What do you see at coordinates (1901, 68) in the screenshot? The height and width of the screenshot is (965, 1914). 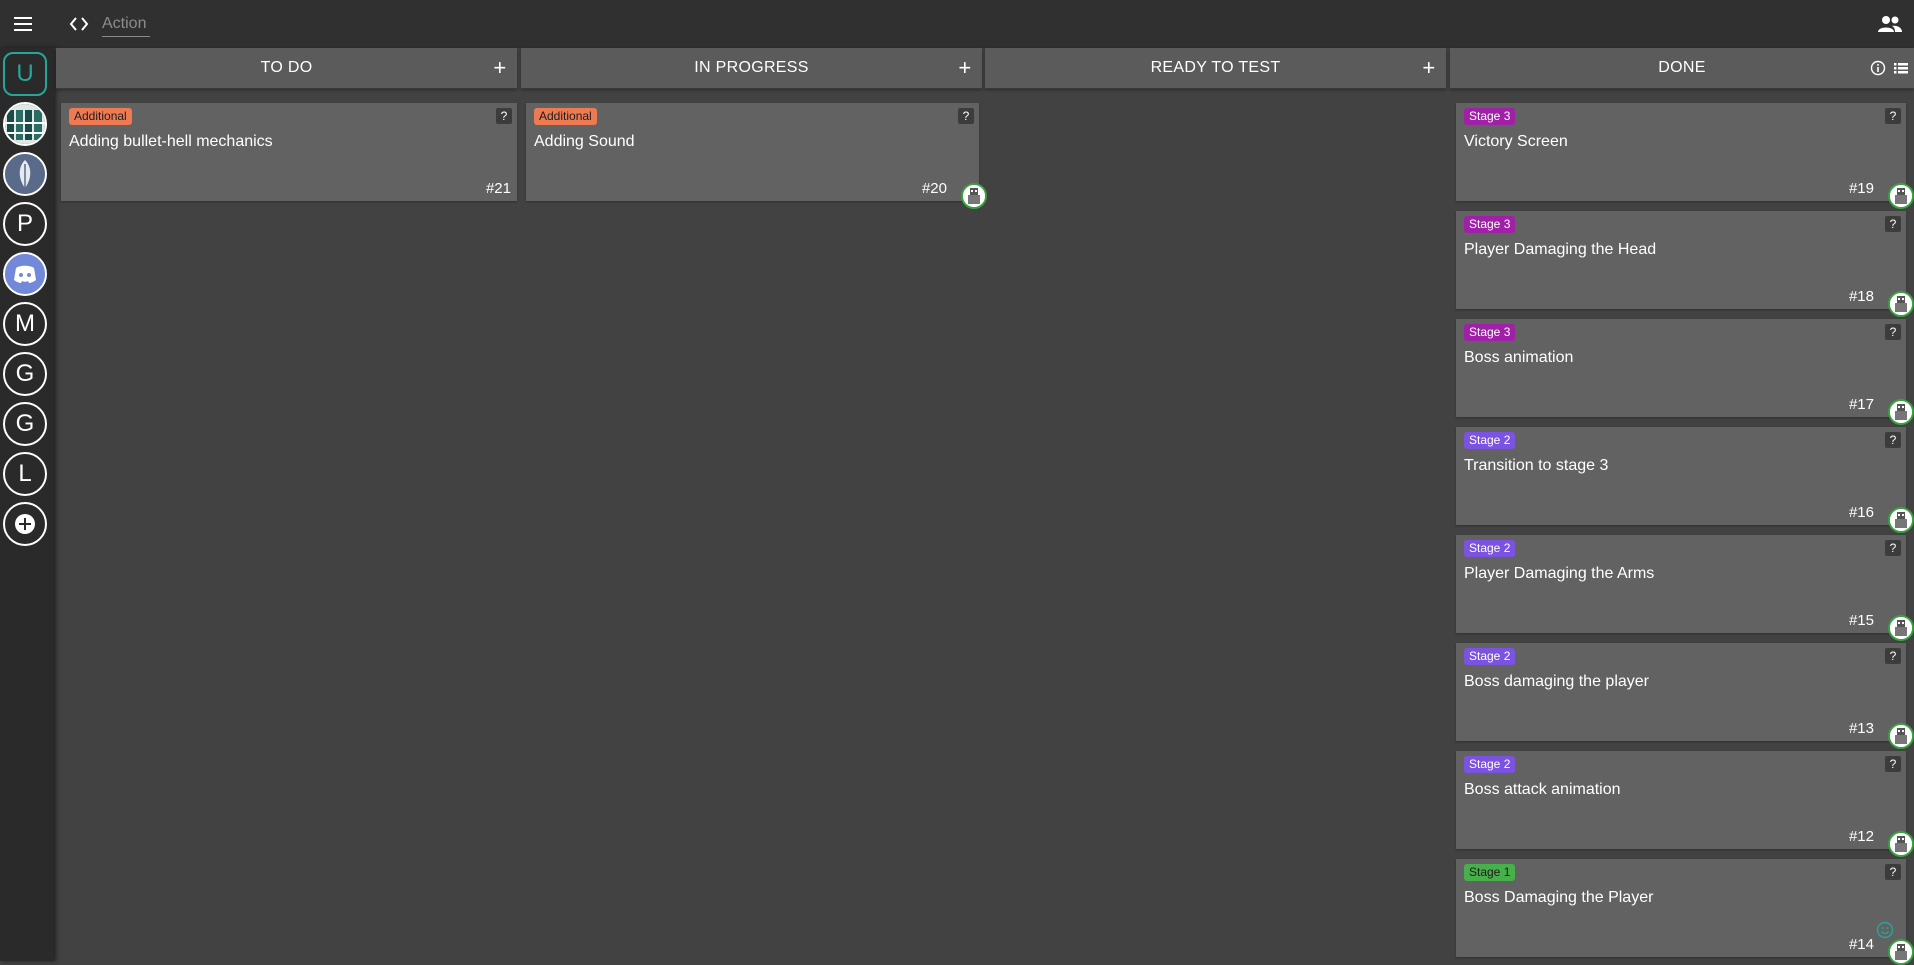 I see `list-icon` at bounding box center [1901, 68].